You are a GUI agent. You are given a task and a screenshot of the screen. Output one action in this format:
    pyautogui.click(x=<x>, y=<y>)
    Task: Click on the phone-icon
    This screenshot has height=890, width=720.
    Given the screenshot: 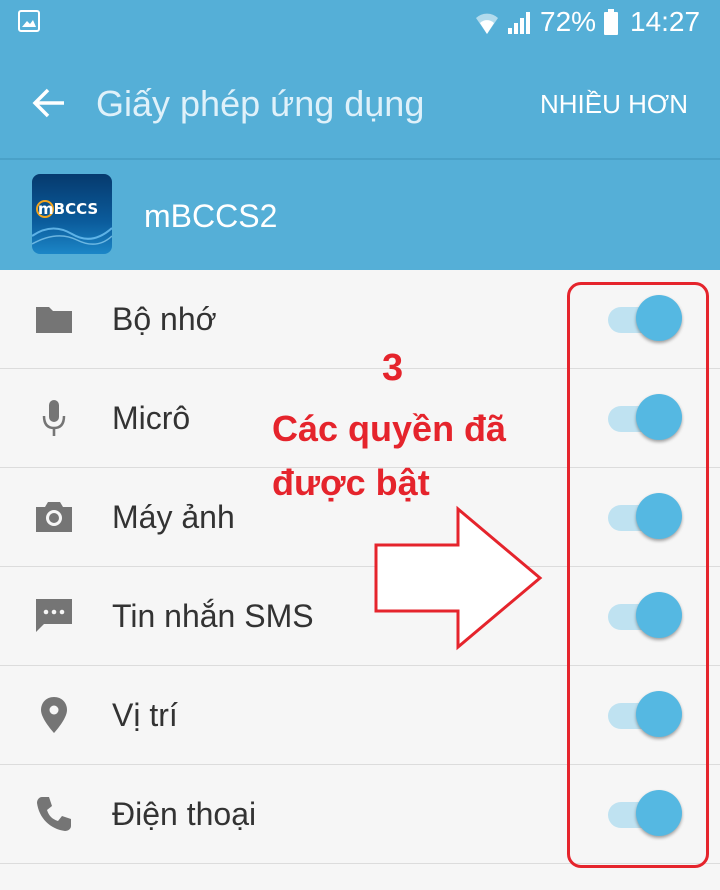 What is the action you would take?
    pyautogui.click(x=54, y=814)
    